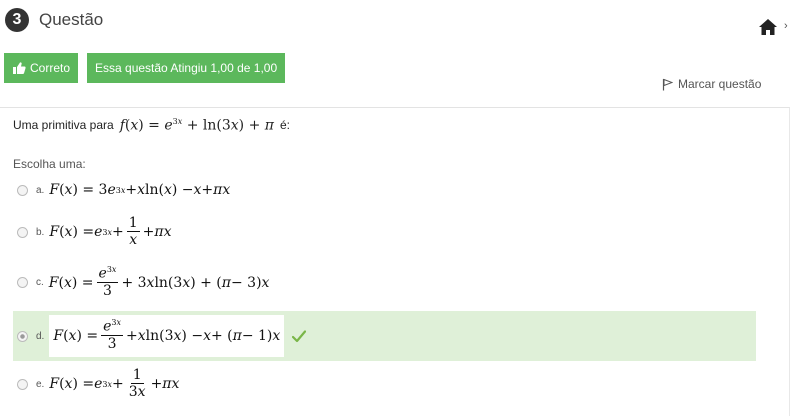 The height and width of the screenshot is (416, 790). I want to click on option-d: d. F(x) = e3x 3 + x ln(3 x) − x + (π − 1) x, so click(160, 336).